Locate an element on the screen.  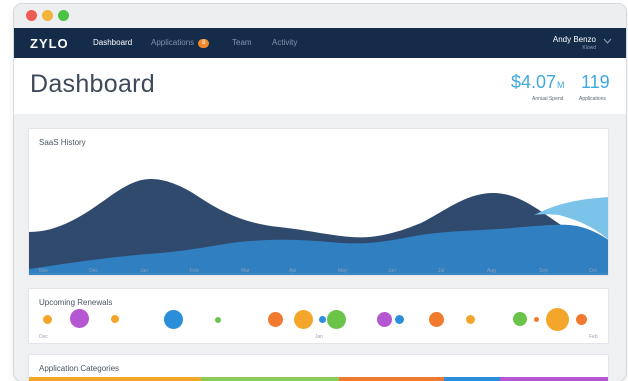
month-label: Apr is located at coordinates (293, 271).